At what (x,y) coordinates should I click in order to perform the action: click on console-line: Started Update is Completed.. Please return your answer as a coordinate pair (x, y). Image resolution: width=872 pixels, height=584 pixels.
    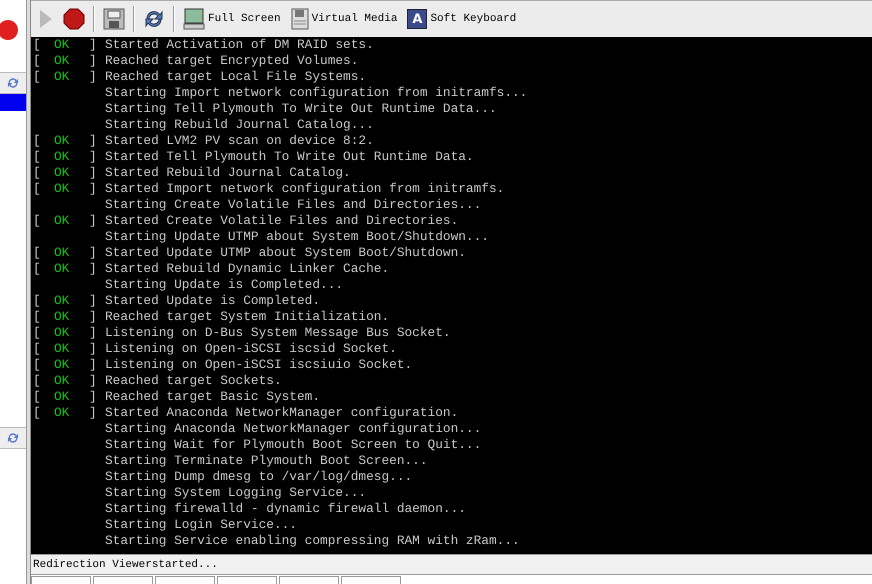
    Looking at the image, I should click on (212, 301).